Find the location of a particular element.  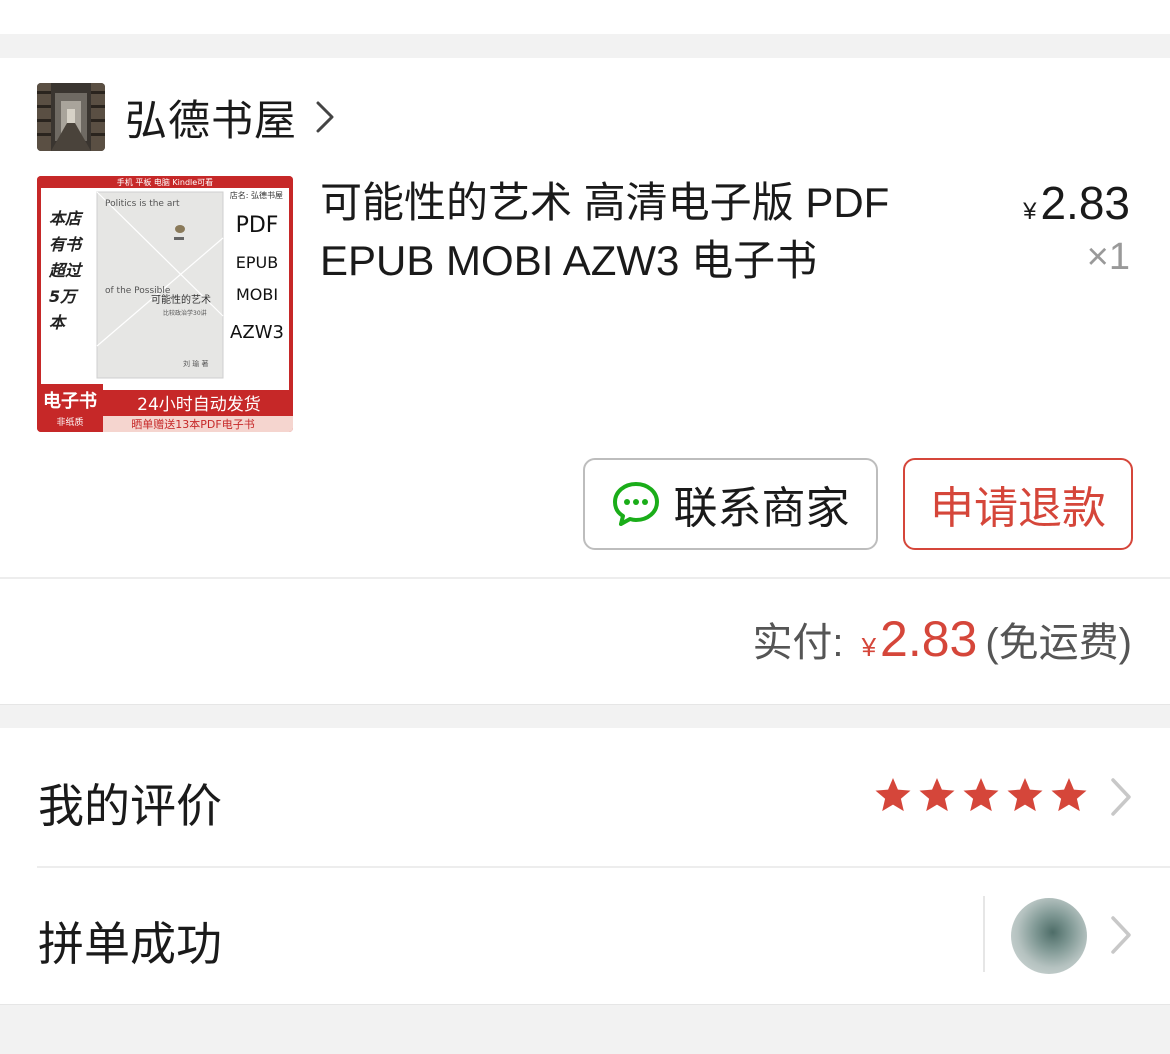

thumb-badge: 电子书 is located at coordinates (70, 401).